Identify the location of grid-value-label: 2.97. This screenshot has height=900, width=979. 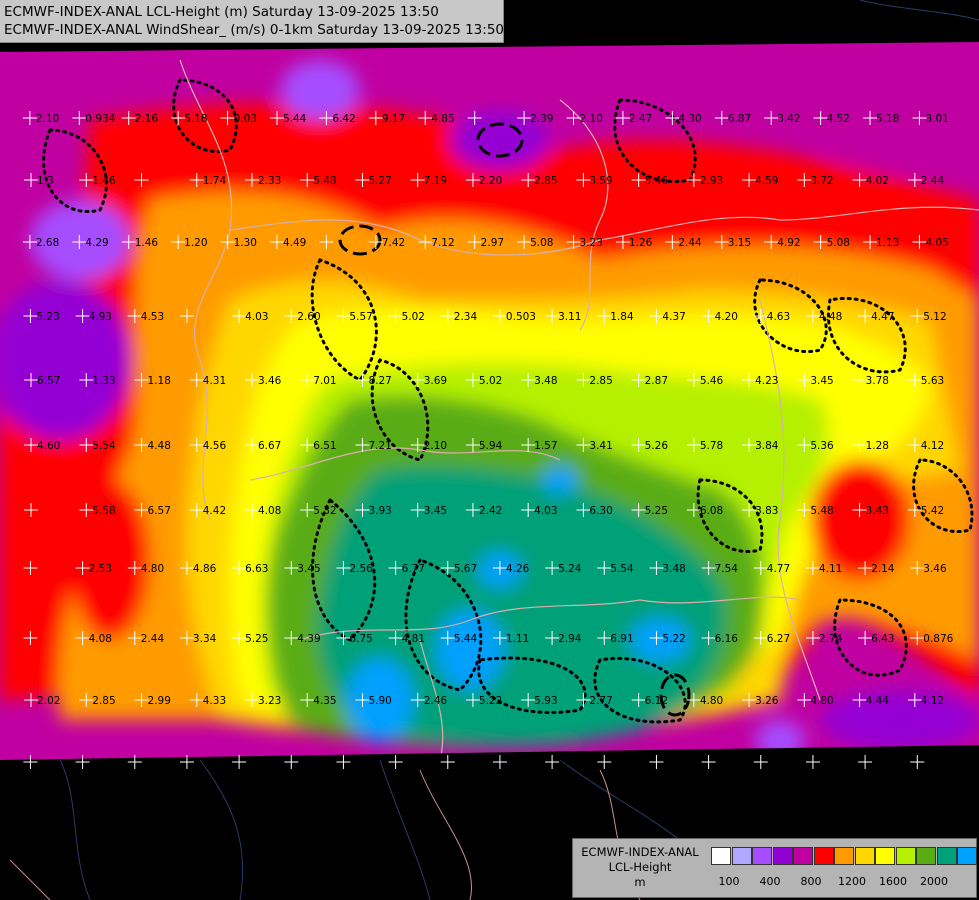
(492, 243).